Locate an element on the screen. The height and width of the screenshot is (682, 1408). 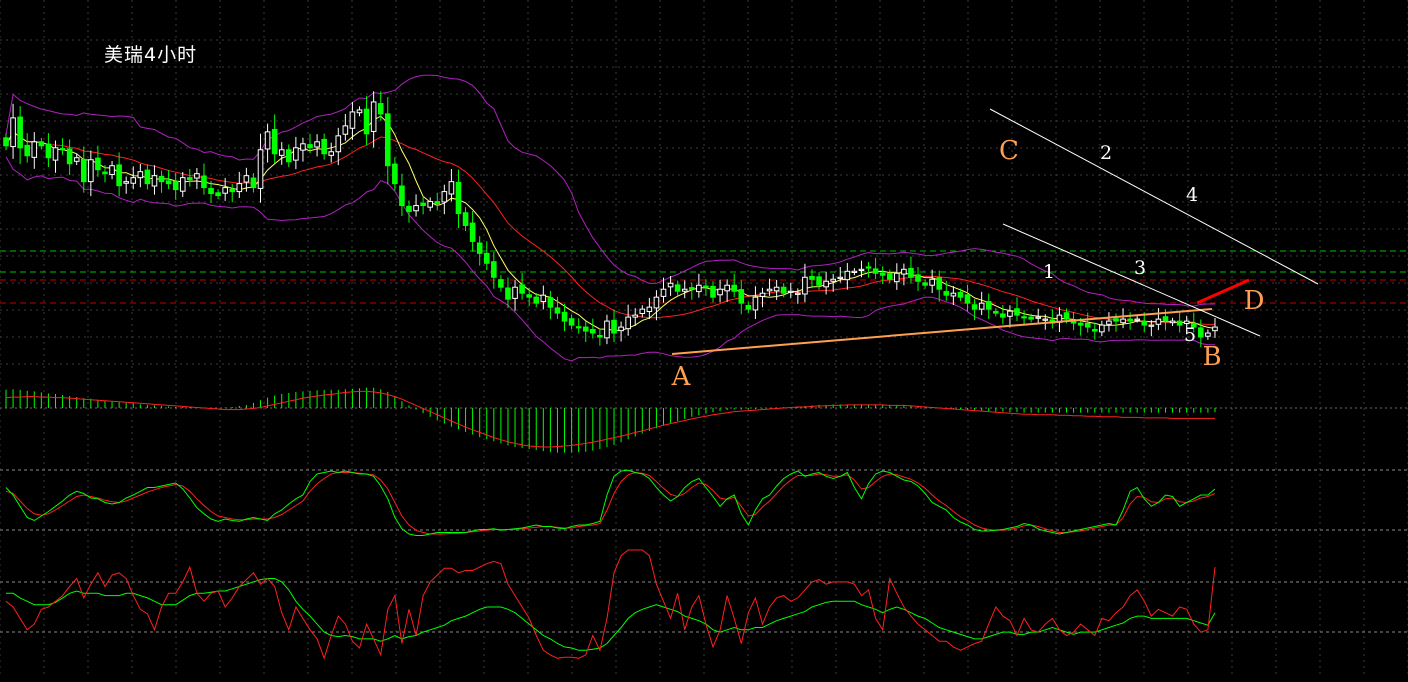
label-wave-4: 4 is located at coordinates (1192, 195).